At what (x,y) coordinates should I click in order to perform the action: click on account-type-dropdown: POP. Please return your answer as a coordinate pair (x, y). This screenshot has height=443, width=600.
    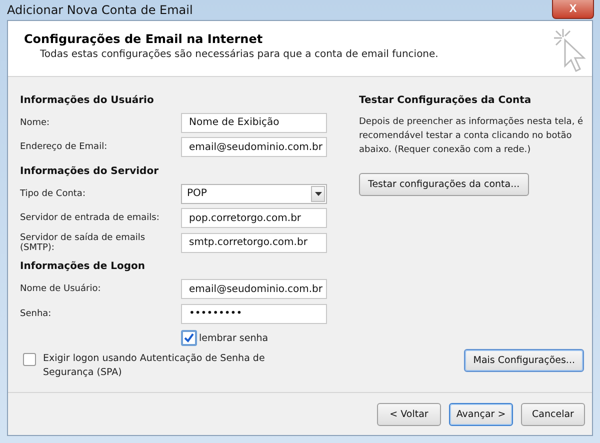
    Looking at the image, I should click on (254, 194).